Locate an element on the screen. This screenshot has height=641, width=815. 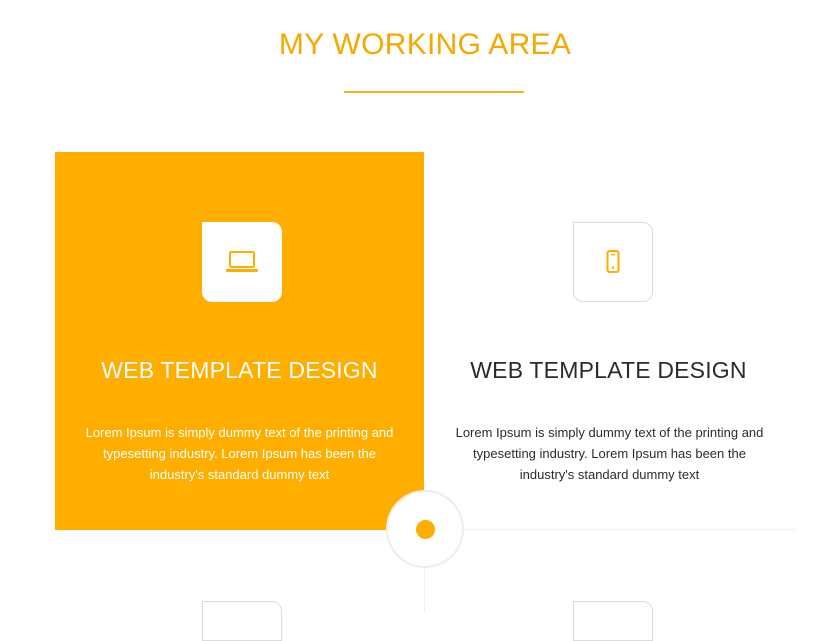
center-circle-marker is located at coordinates (425, 529).